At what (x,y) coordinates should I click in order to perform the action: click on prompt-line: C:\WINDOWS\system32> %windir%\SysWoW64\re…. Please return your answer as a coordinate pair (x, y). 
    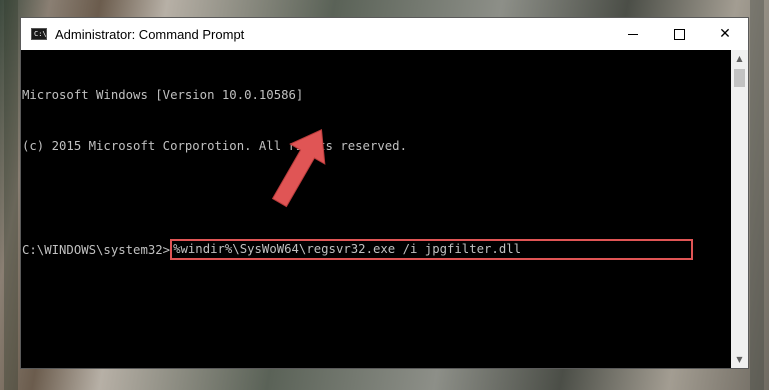
    Looking at the image, I should click on (376, 249).